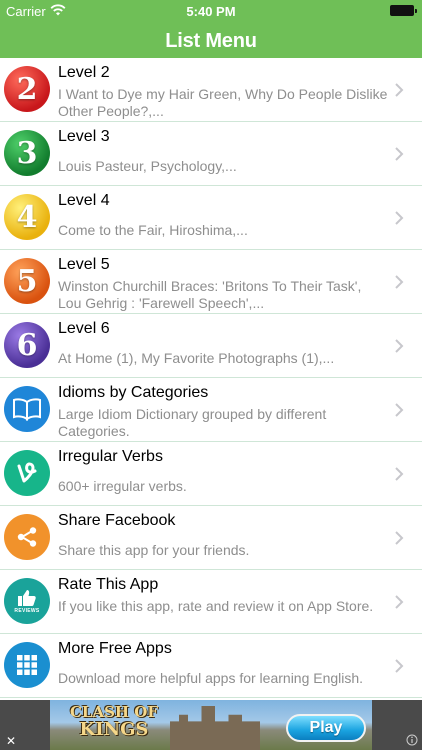 The image size is (422, 750). Describe the element at coordinates (108, 584) in the screenshot. I see `item-title: Rate This App` at that location.